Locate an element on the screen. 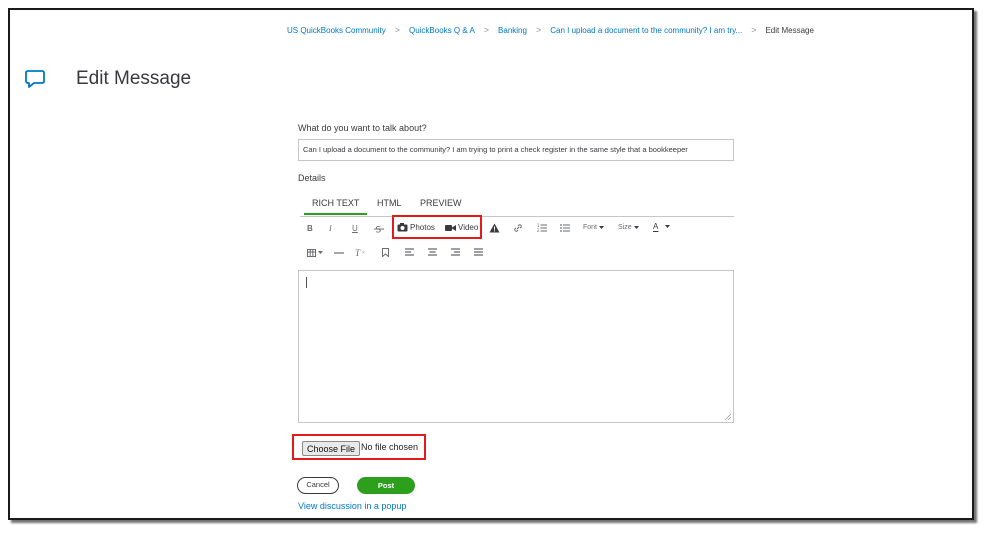  editor-tabs: RICH TEXT HTML PREVIEW is located at coordinates (517, 206).